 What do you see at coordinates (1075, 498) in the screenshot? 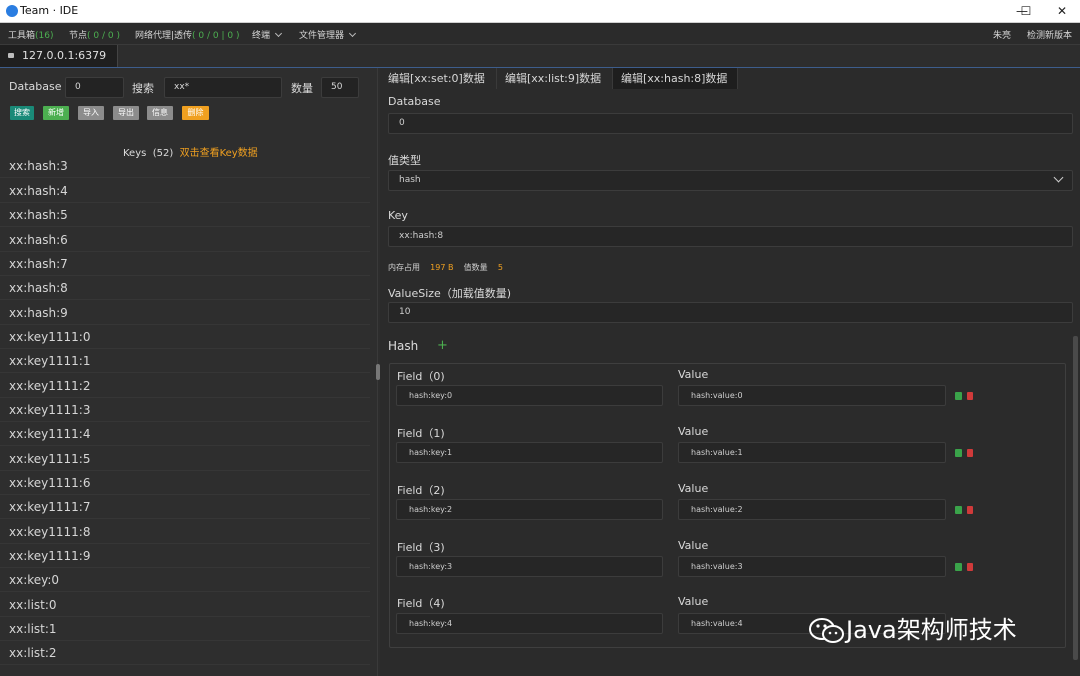
I see `scrollbar` at bounding box center [1075, 498].